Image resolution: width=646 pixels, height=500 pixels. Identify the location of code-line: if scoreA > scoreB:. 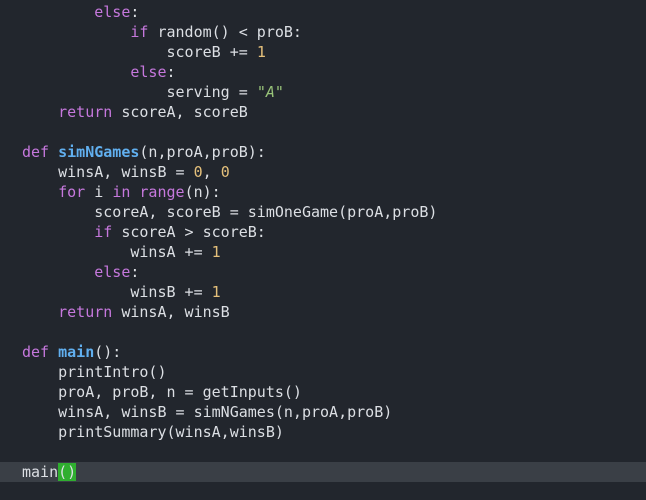
(334, 232).